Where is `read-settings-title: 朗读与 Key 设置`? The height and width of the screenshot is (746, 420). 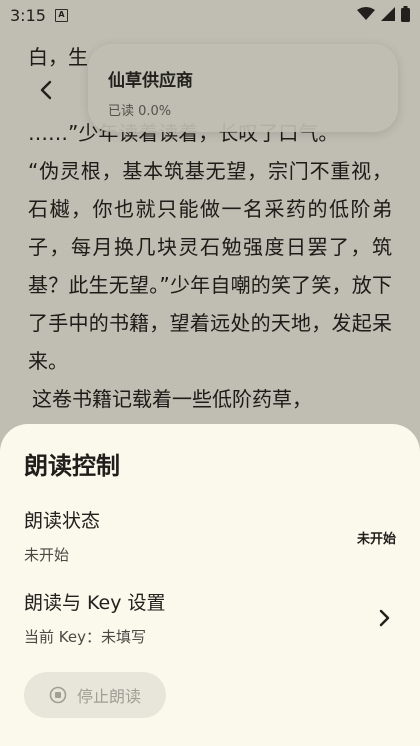 read-settings-title: 朗读与 Key 设置 is located at coordinates (95, 603).